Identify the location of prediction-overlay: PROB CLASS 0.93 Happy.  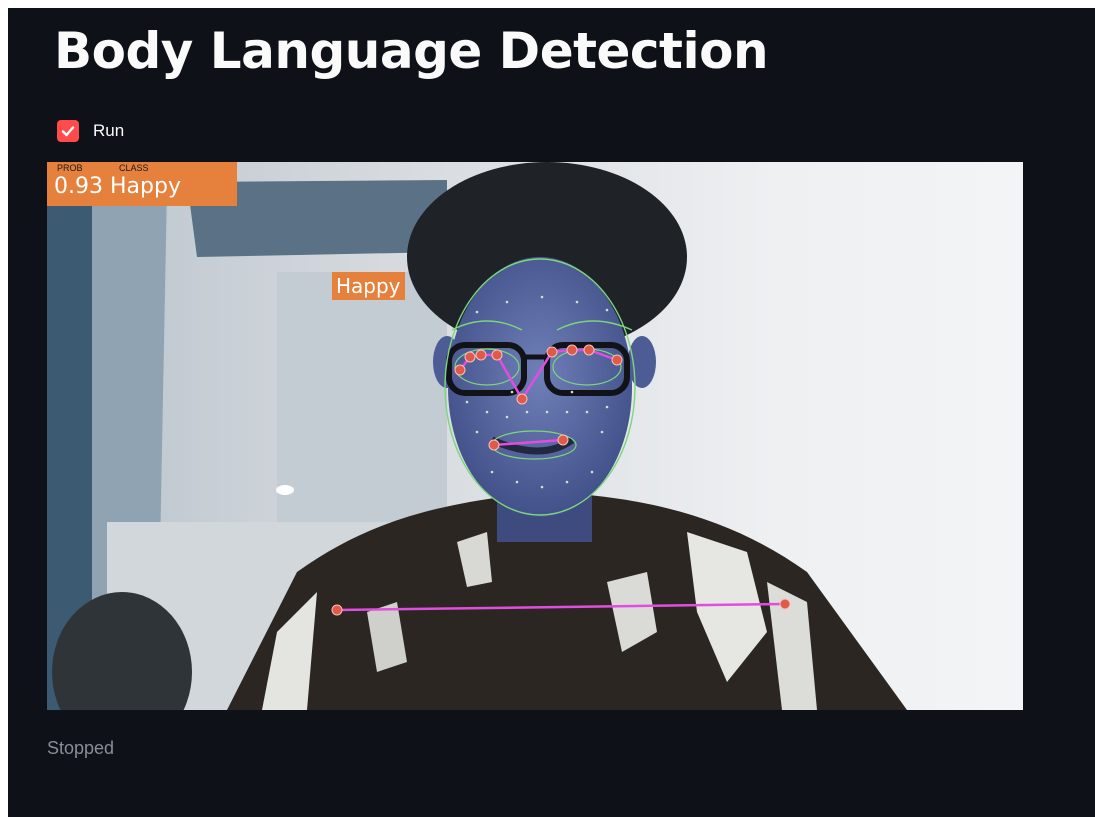
(142, 184).